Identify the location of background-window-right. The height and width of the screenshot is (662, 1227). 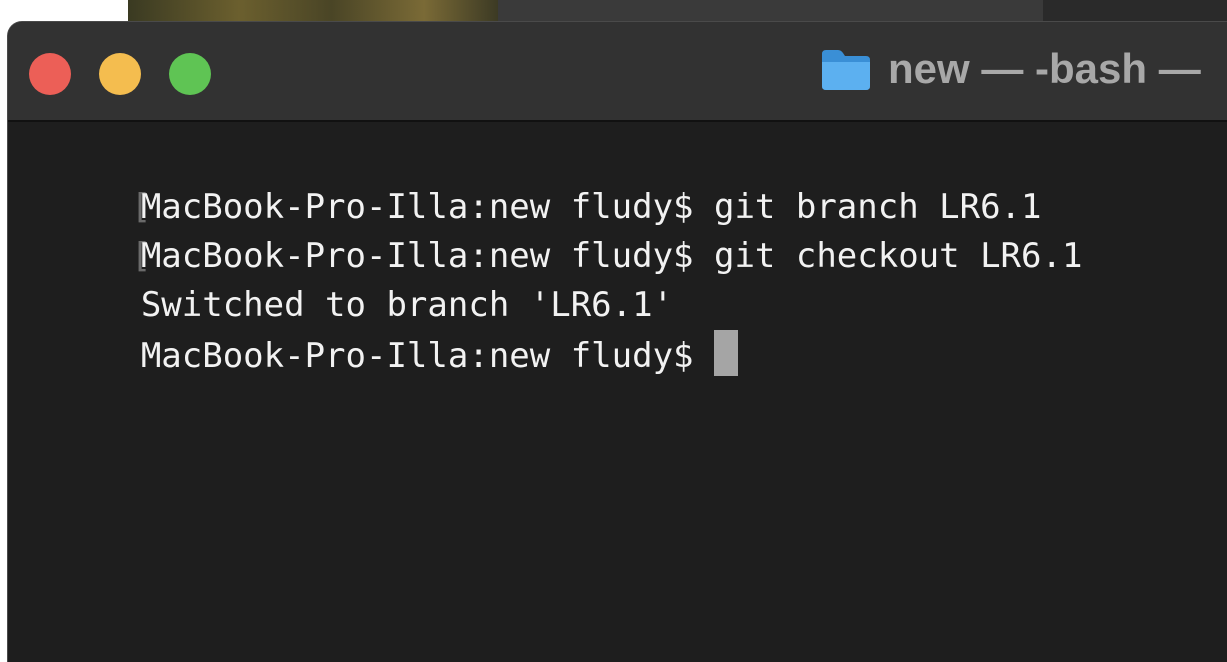
(1135, 11).